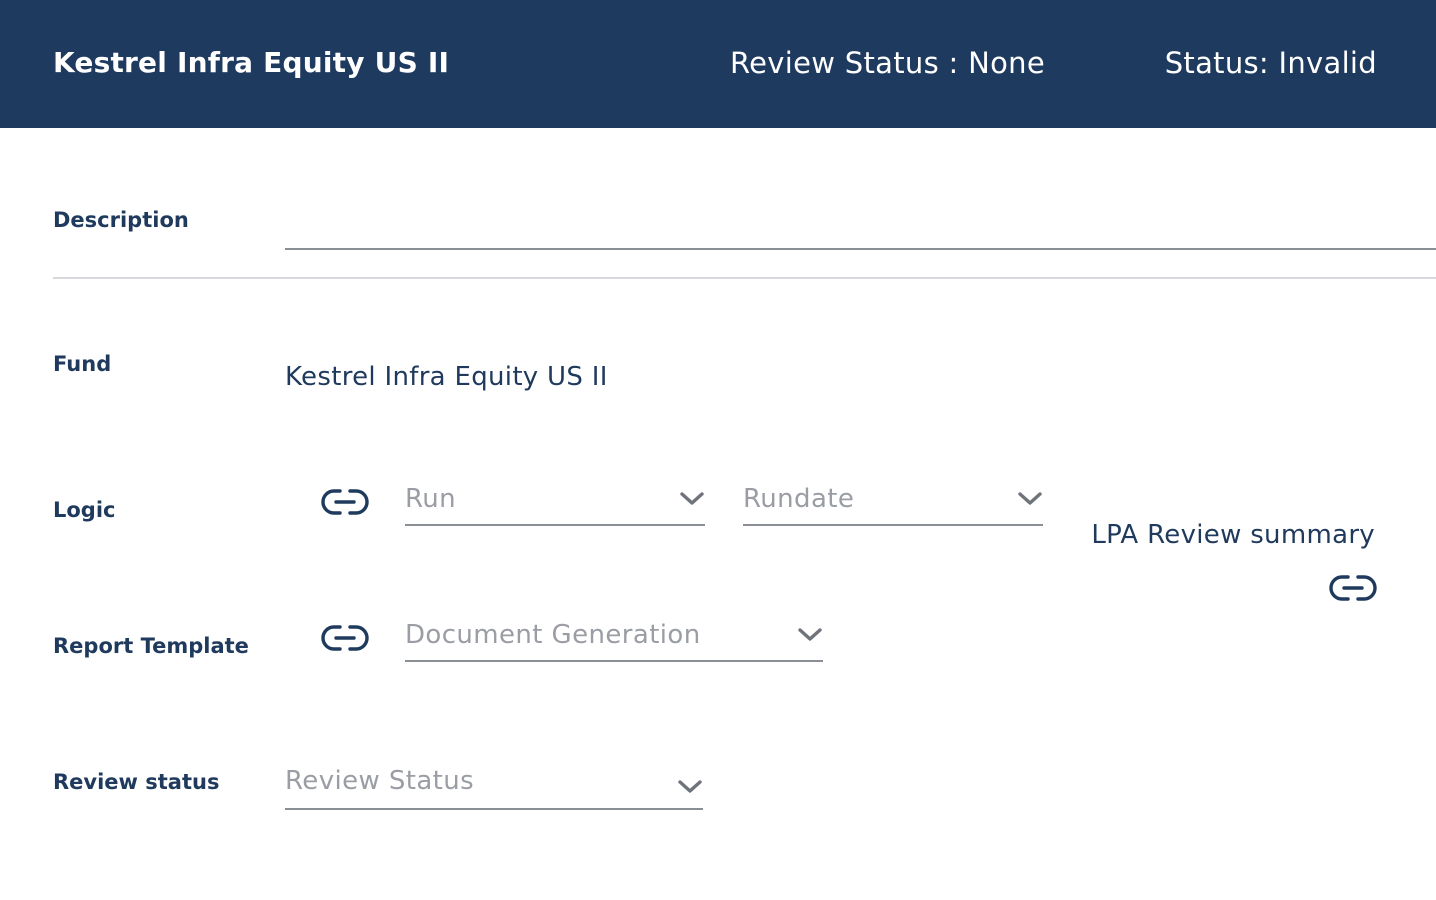  Describe the element at coordinates (799, 499) in the screenshot. I see `rundate-select-placeholder: Rundate` at that location.